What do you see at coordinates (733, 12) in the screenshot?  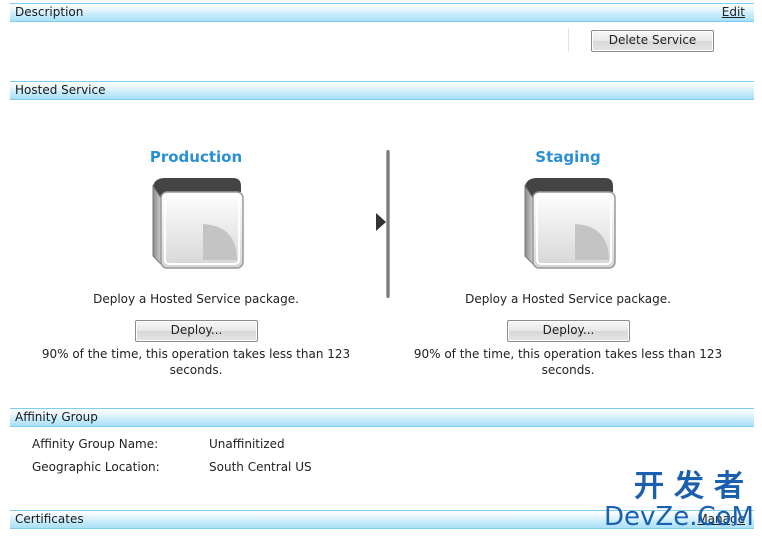 I see `edit-link: Edit` at bounding box center [733, 12].